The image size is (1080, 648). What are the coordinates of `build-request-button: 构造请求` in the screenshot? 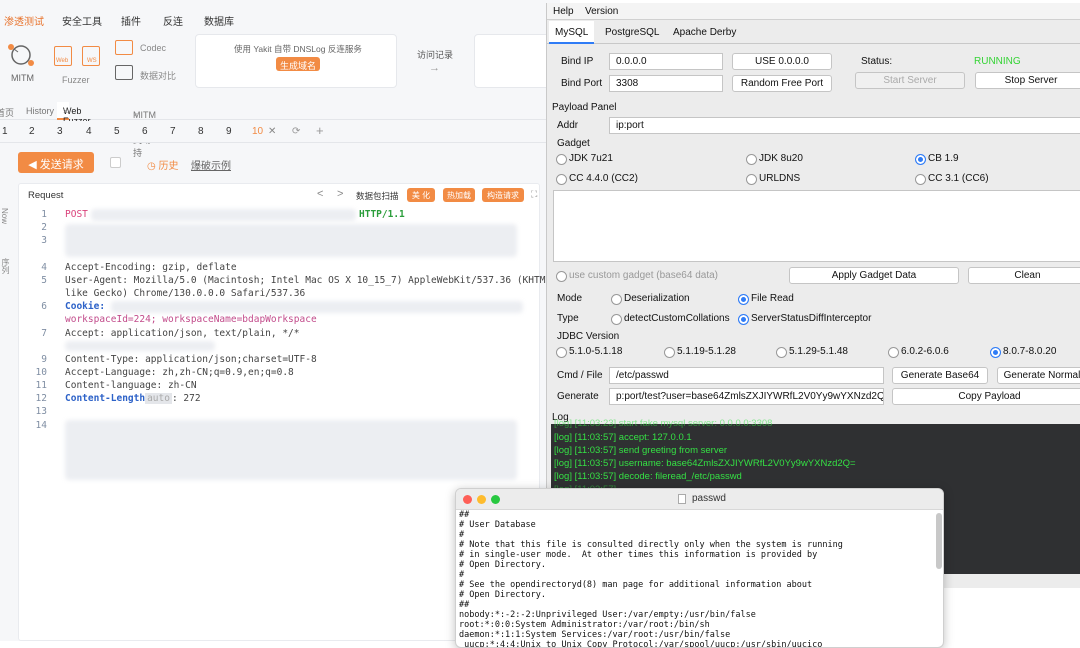 It's located at (503, 195).